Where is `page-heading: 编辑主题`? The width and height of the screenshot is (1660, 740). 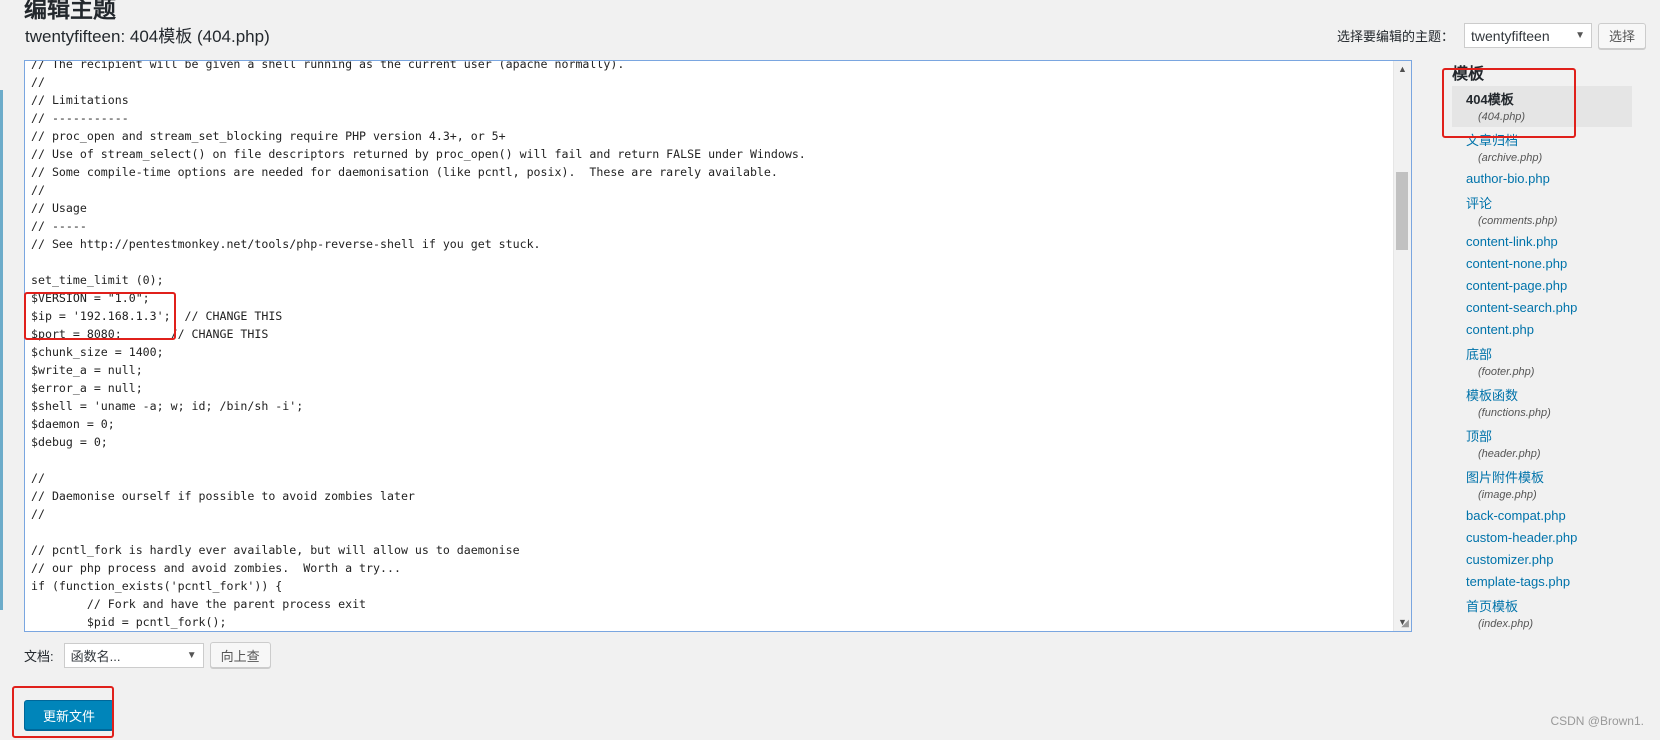 page-heading: 编辑主题 is located at coordinates (70, 11).